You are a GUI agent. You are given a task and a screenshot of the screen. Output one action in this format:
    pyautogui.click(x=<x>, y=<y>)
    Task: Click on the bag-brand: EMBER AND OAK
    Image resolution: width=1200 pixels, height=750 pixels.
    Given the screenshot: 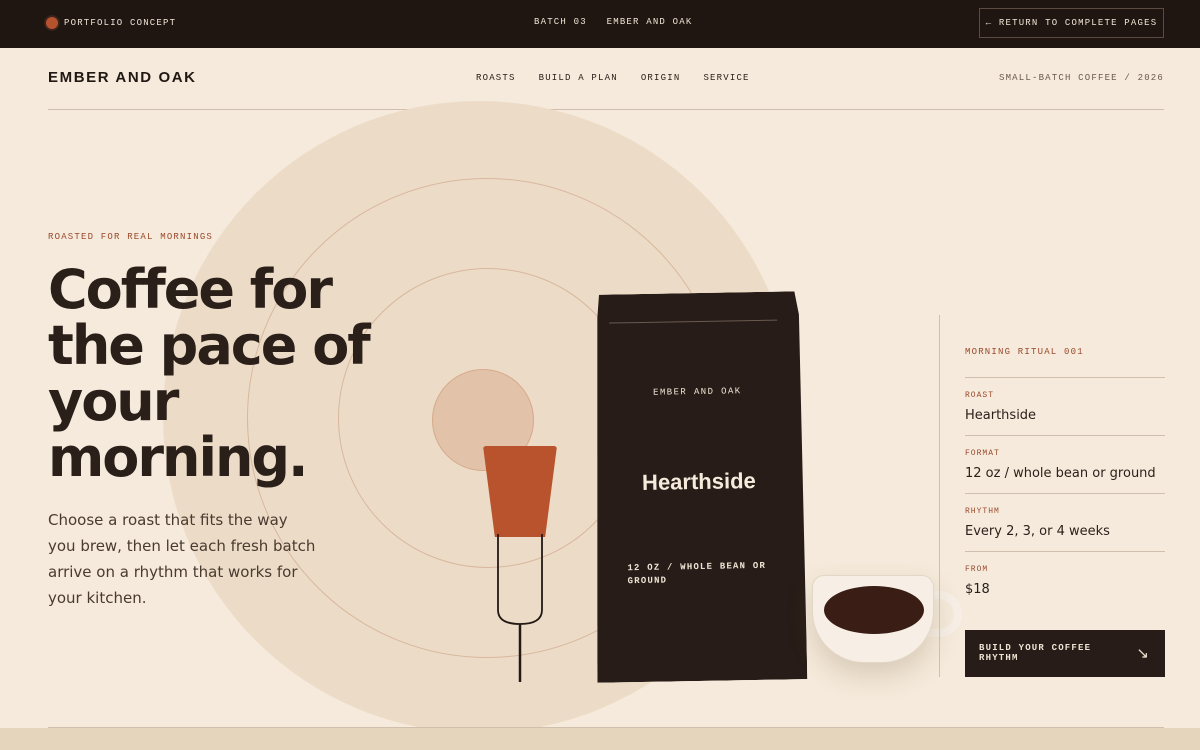 What is the action you would take?
    pyautogui.click(x=697, y=392)
    